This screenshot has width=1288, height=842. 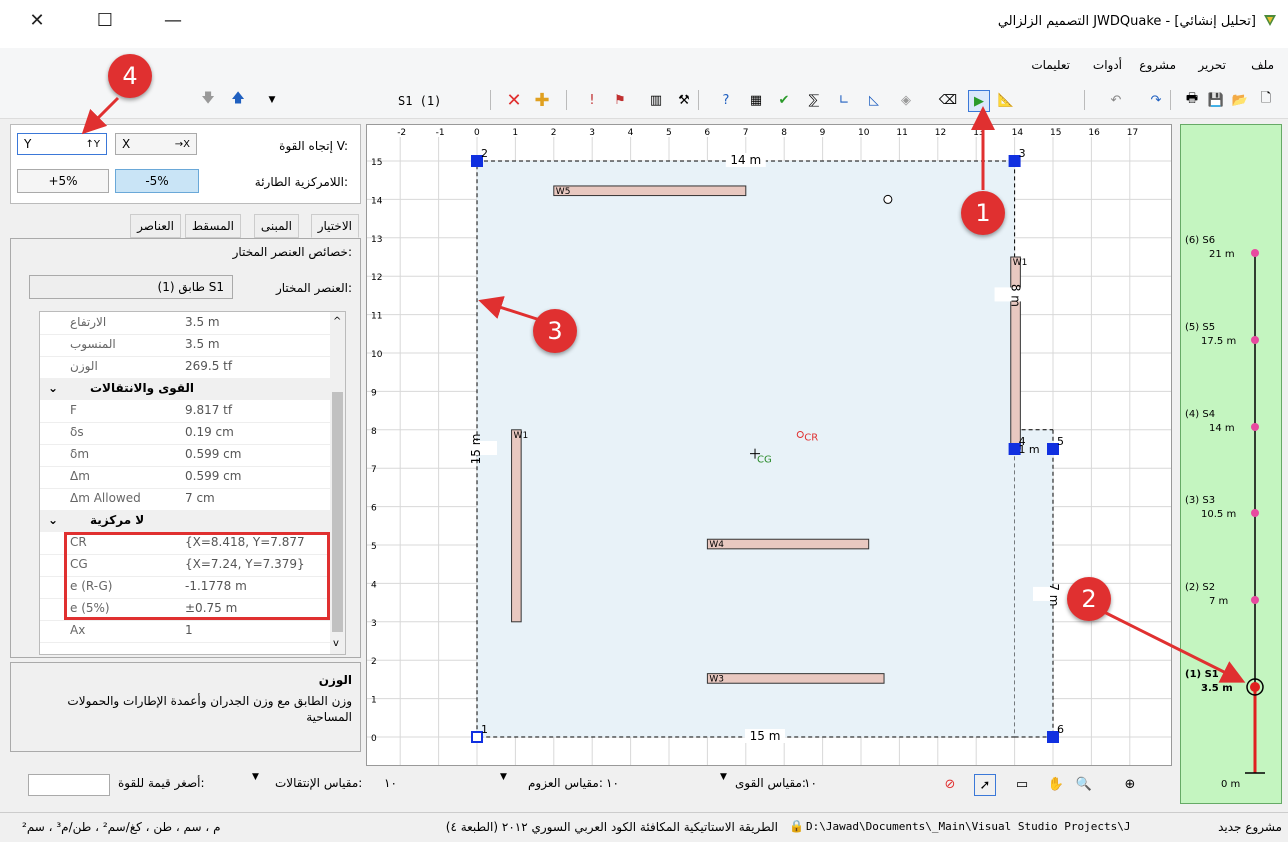 What do you see at coordinates (156, 144) in the screenshot?
I see `dir-x-button: X →X` at bounding box center [156, 144].